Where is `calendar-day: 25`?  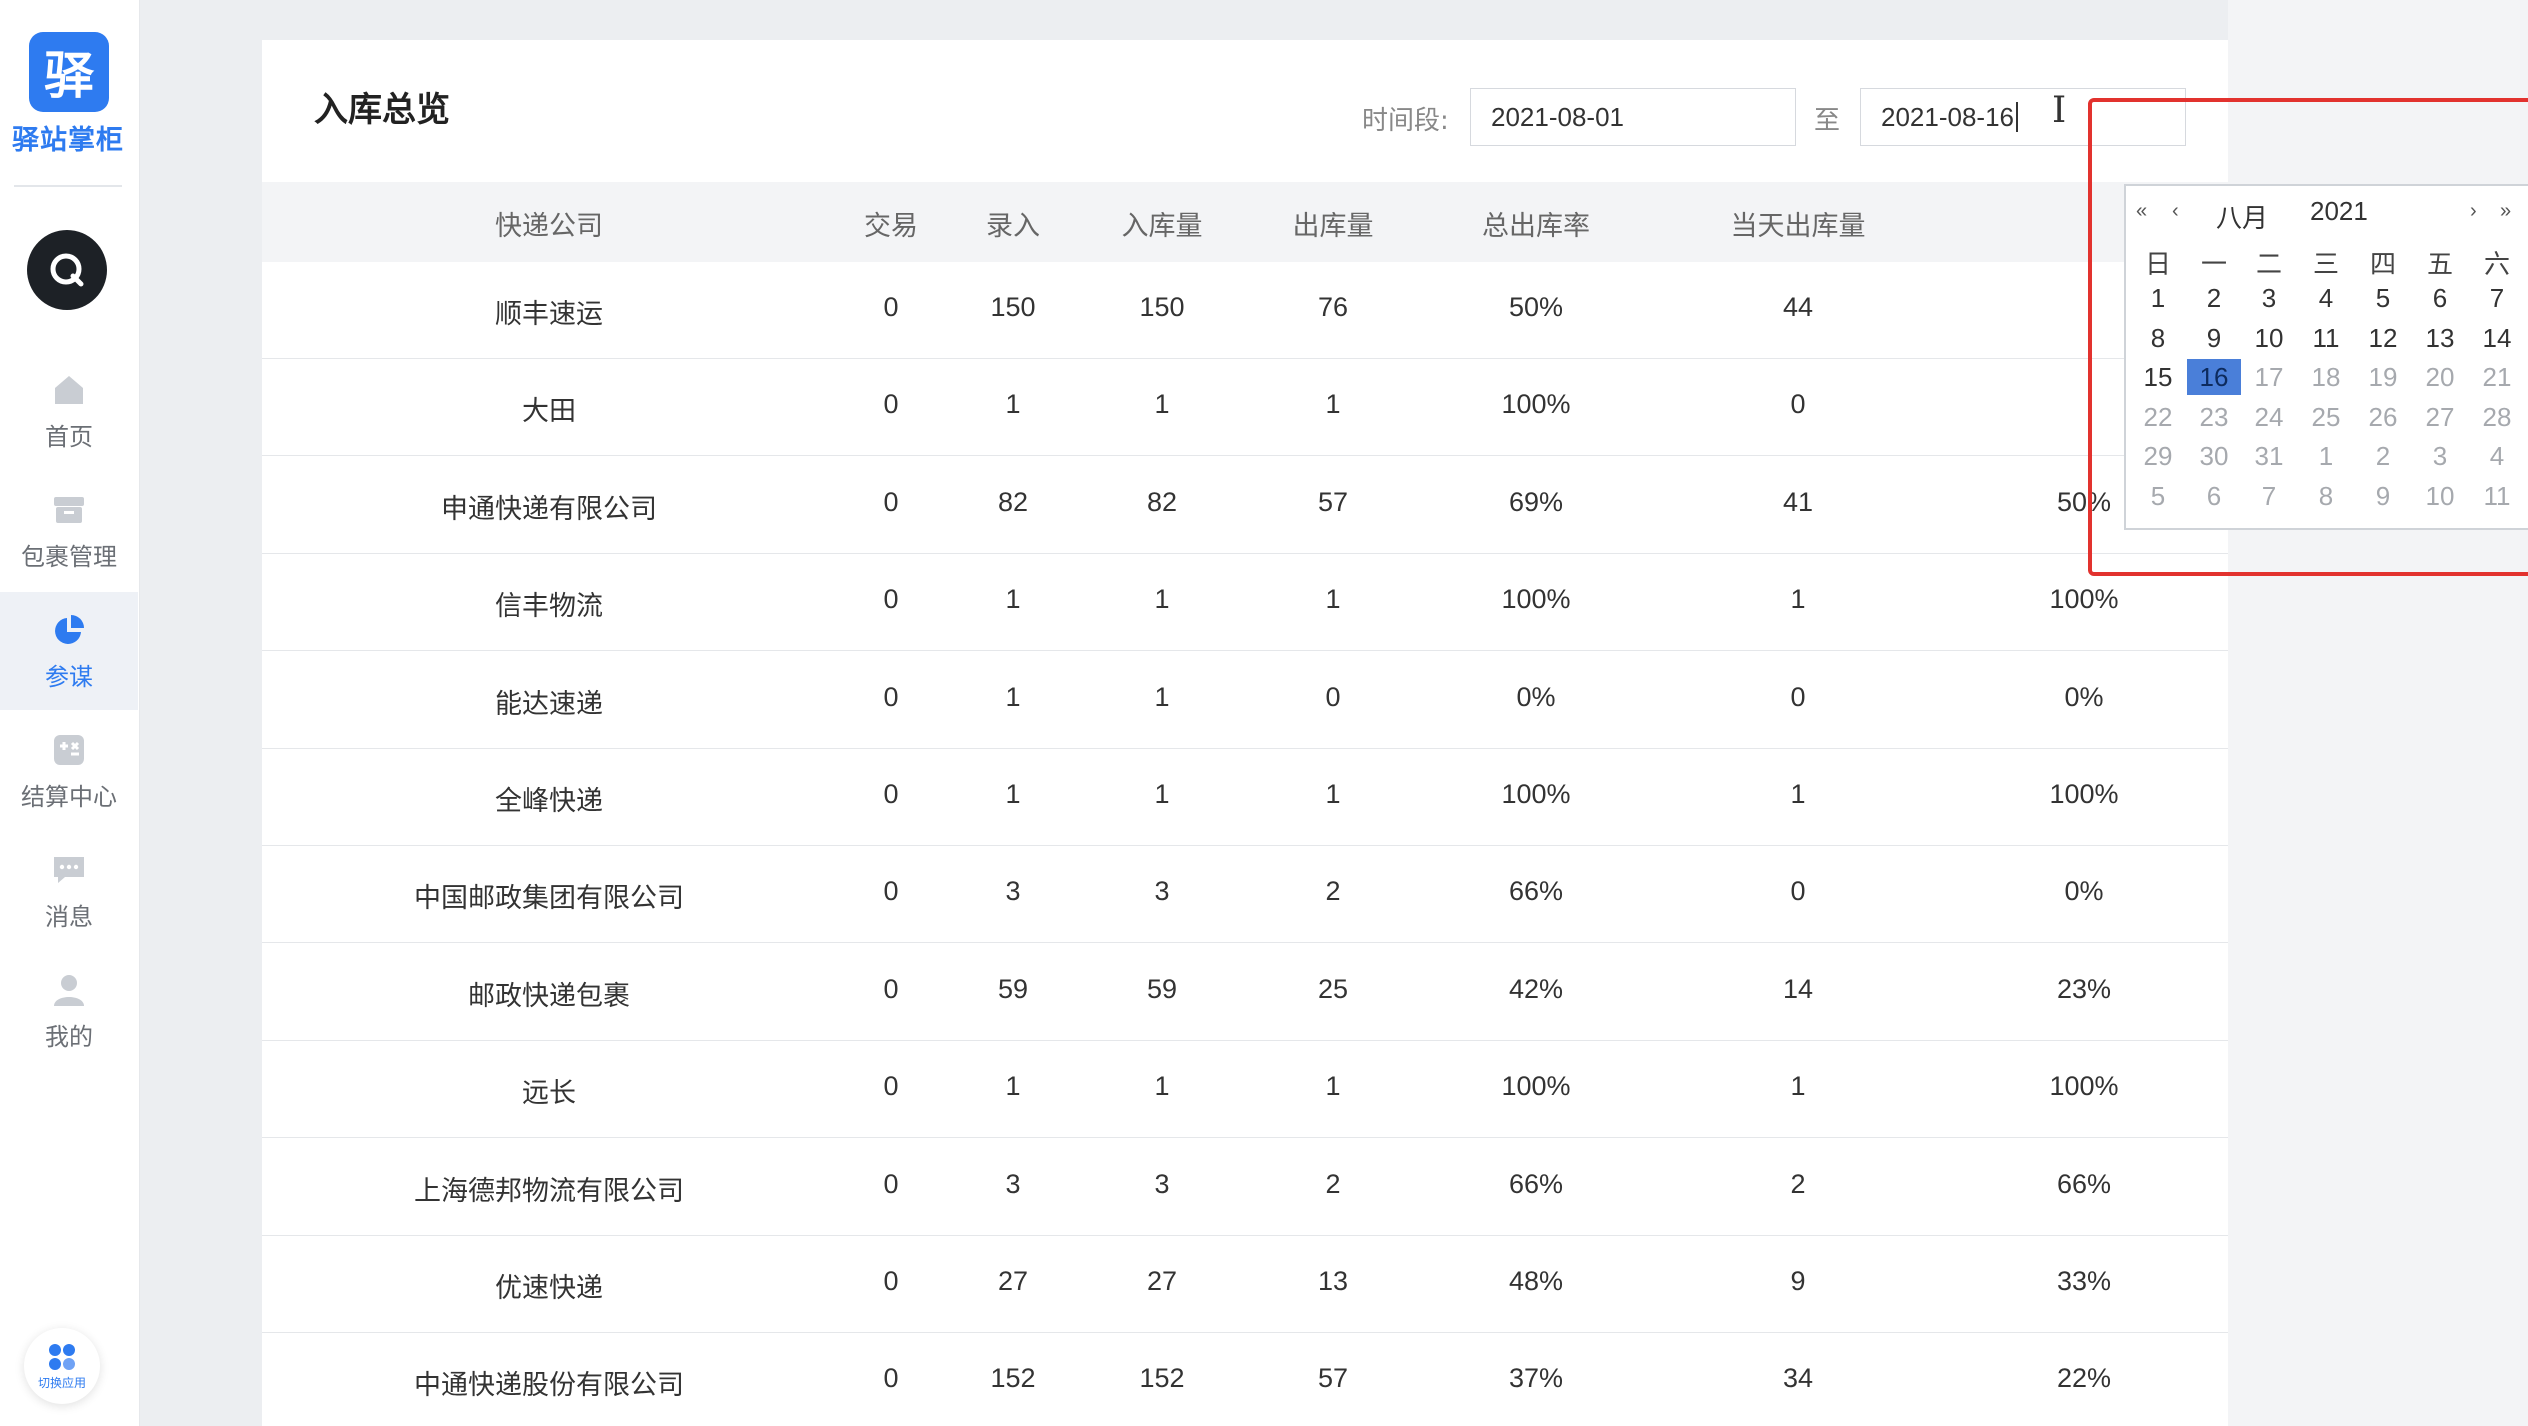
calendar-day: 25 is located at coordinates (2326, 417).